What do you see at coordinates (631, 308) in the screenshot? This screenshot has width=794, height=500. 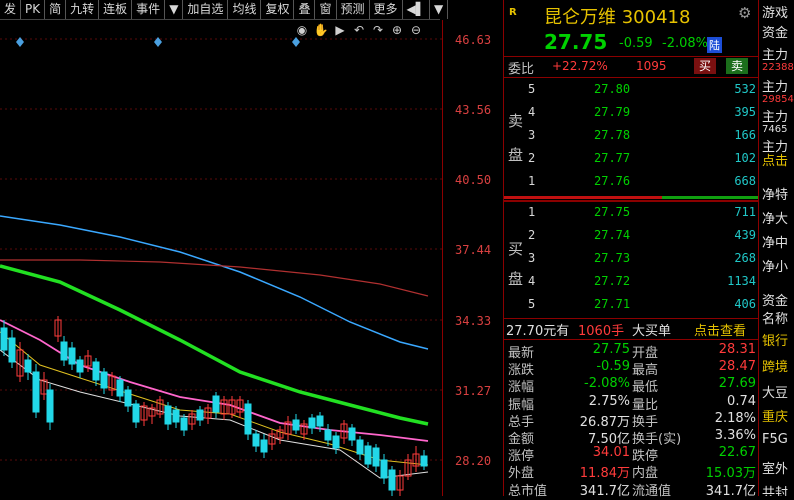 I see `bid-row: 5 27.71 406` at bounding box center [631, 308].